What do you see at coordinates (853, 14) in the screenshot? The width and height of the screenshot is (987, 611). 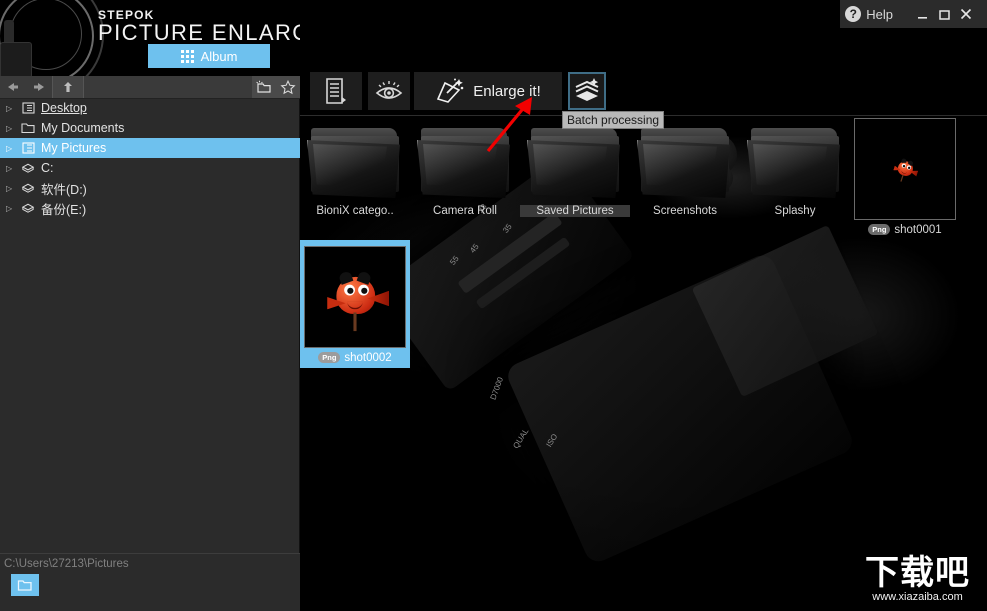 I see `help-icon: ?` at bounding box center [853, 14].